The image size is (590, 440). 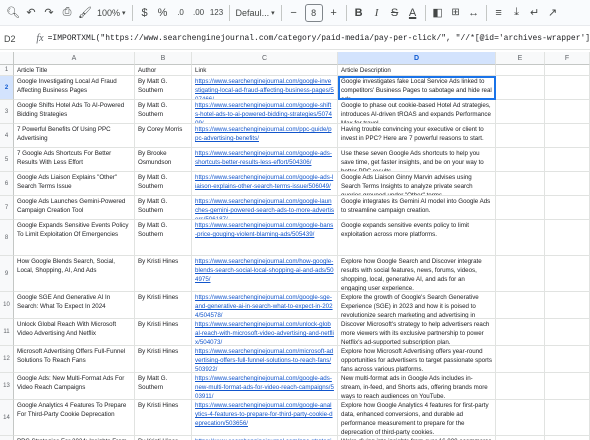 I want to click on row-header: 11, so click(x=7, y=332).